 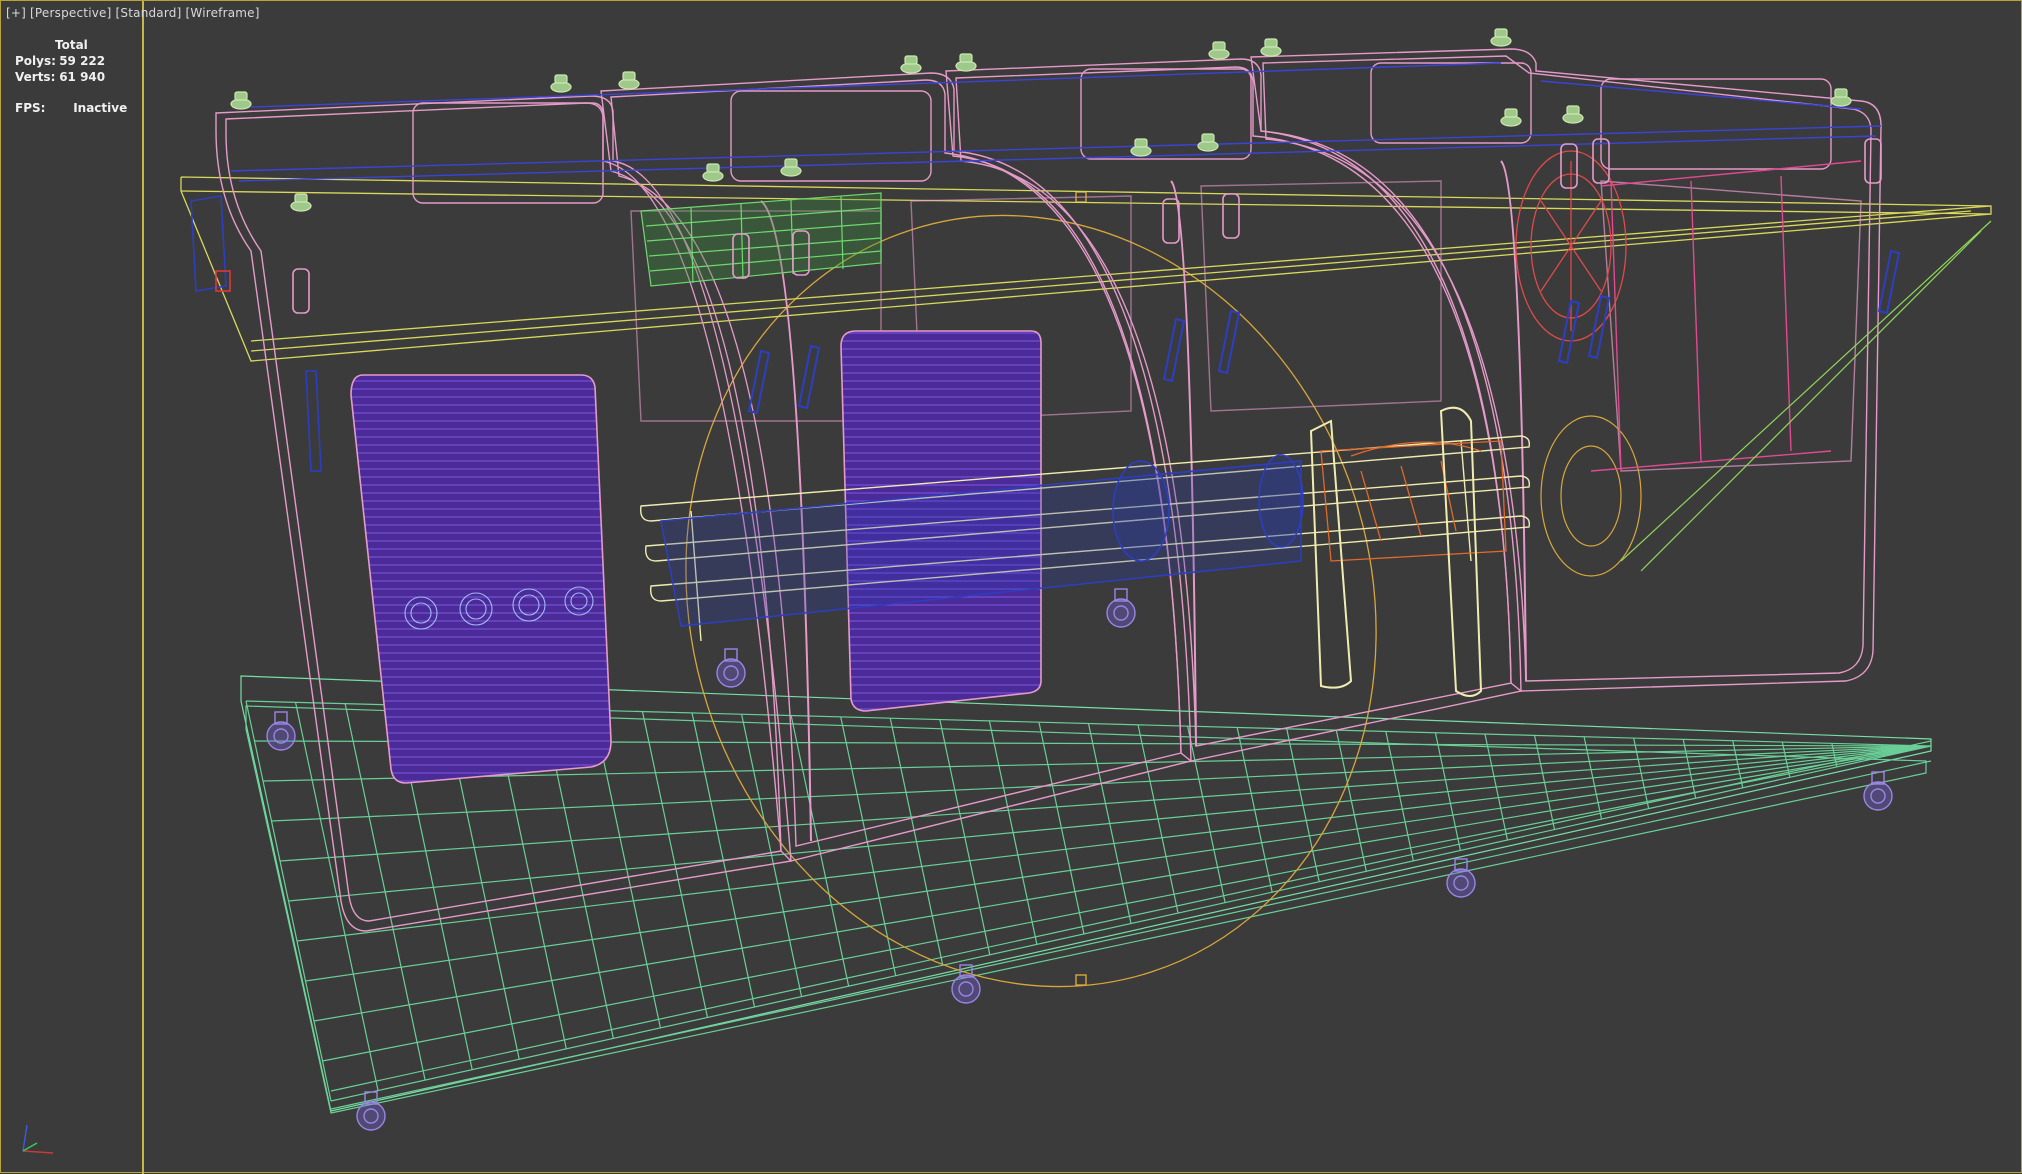 I want to click on viewport-label: [+] [Perspective] [Standard] [Wireframe], so click(x=133, y=13).